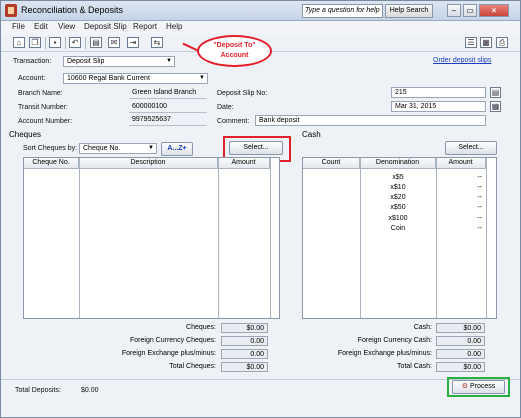 Image resolution: width=521 pixels, height=418 pixels. Describe the element at coordinates (105, 26) in the screenshot. I see `menu-deposit-slip: Deposit Slip` at that location.